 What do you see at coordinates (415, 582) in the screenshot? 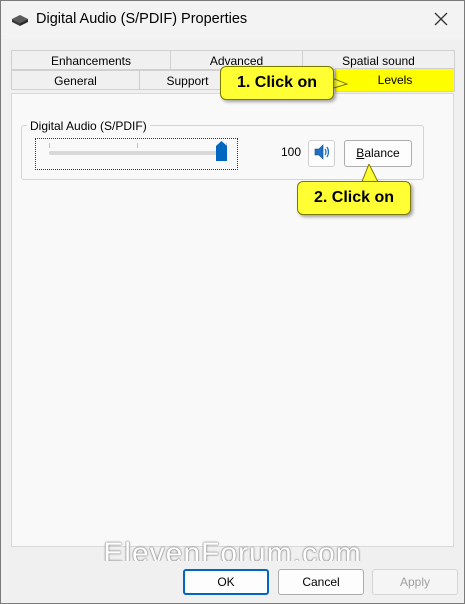
I see `apply-button: Apply` at bounding box center [415, 582].